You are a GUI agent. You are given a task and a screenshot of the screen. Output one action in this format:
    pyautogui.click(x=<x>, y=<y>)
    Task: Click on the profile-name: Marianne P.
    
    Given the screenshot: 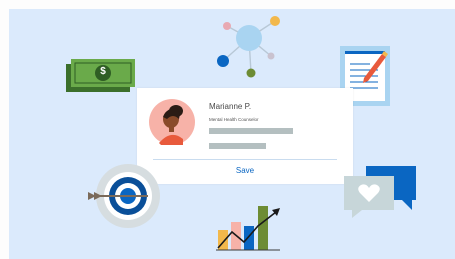 What is the action you would take?
    pyautogui.click(x=230, y=106)
    